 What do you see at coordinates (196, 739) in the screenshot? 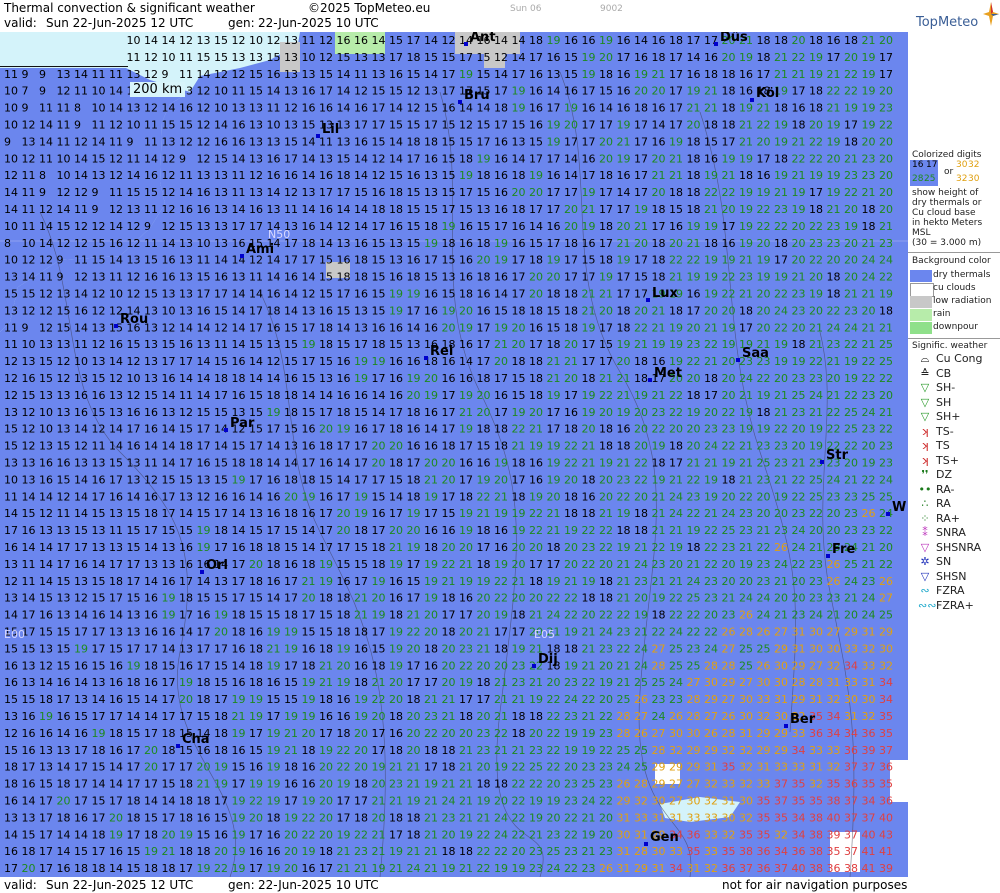
I see `city-label: Cha` at bounding box center [196, 739].